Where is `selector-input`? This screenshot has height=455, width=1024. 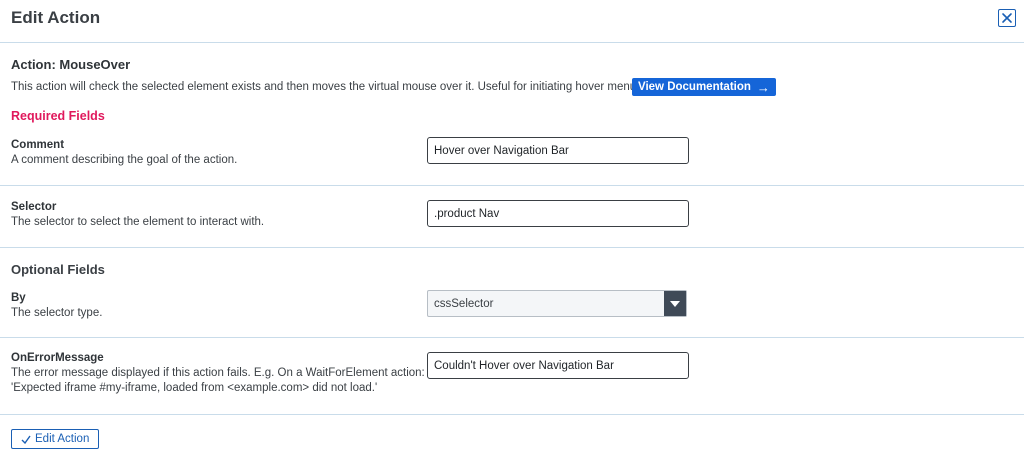 selector-input is located at coordinates (558, 213).